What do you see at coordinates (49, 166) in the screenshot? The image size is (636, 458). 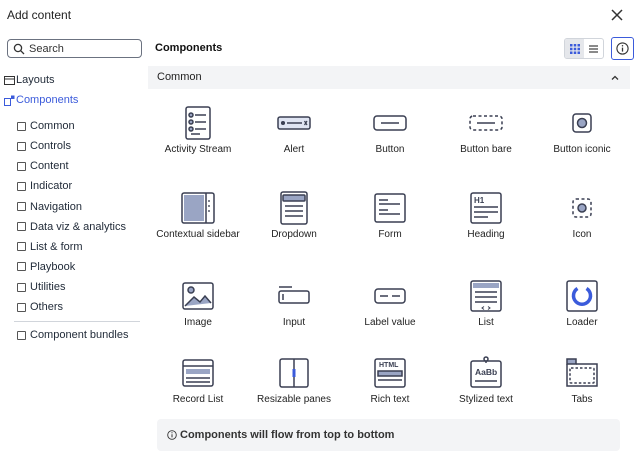 I see `filter-label: Content` at bounding box center [49, 166].